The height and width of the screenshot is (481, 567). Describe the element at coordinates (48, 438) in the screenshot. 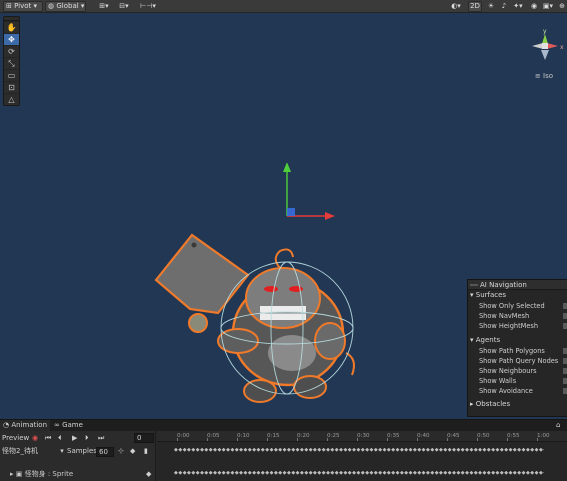

I see `first-keyframe-icon: ⏮` at that location.